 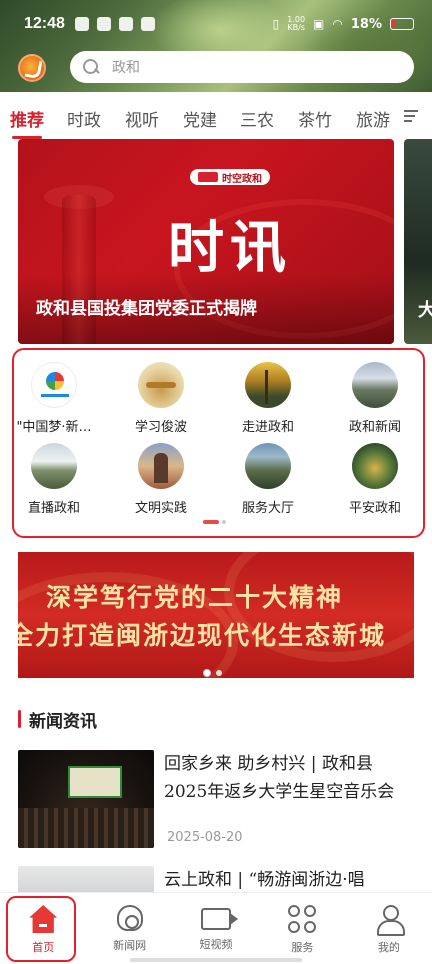 What do you see at coordinates (200, 118) in the screenshot?
I see `tab-party: 党建` at bounding box center [200, 118].